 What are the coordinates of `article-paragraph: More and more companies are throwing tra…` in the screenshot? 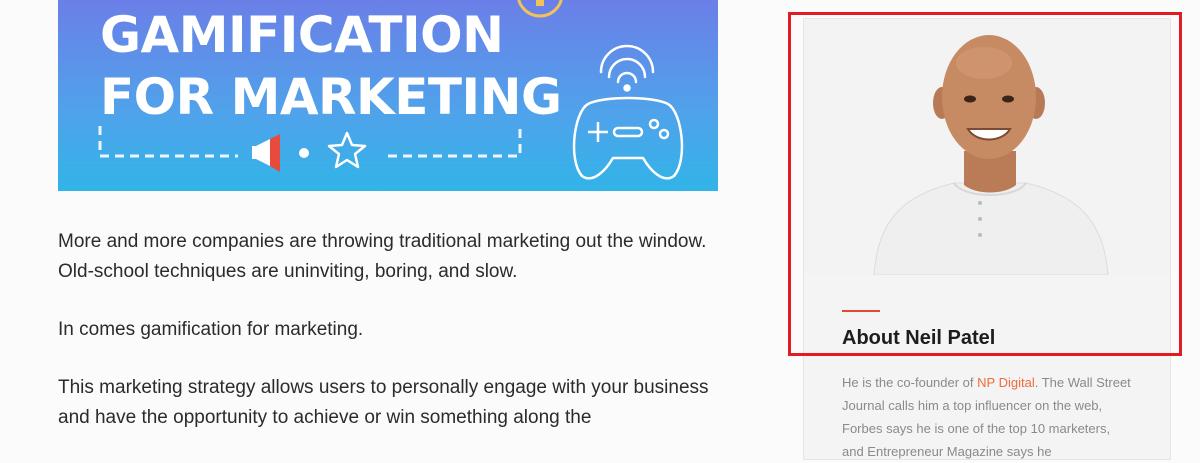 It's located at (382, 256).